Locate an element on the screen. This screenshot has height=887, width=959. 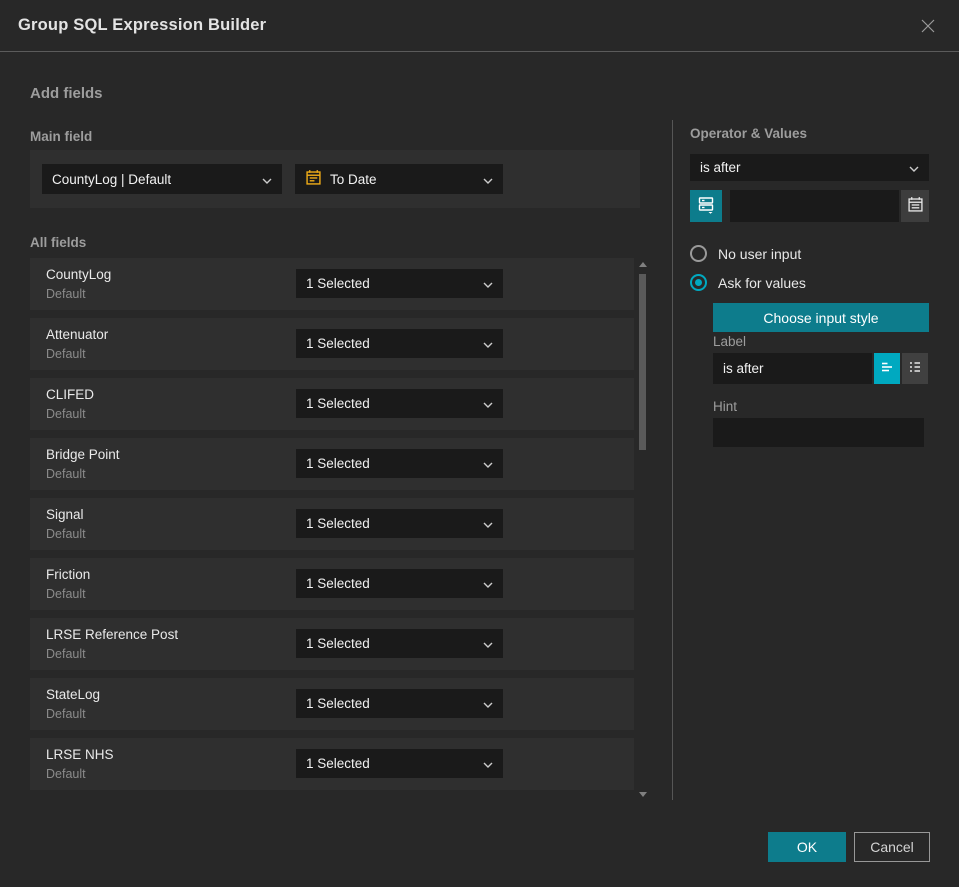
align-left-icon is located at coordinates (887, 368).